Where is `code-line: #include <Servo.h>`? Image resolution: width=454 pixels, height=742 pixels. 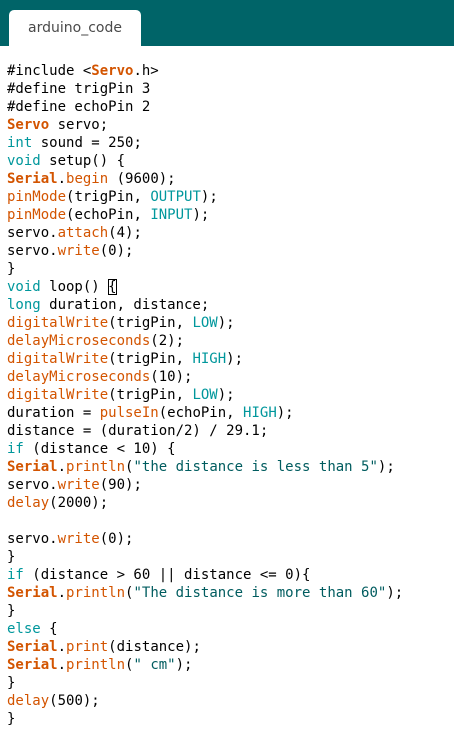 code-line: #include <Servo.h> is located at coordinates (205, 71).